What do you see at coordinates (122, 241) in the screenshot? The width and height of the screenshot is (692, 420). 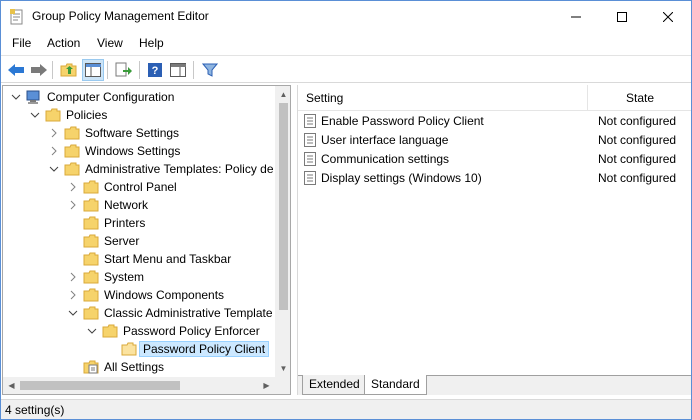 I see `tree-item-label: Server` at bounding box center [122, 241].